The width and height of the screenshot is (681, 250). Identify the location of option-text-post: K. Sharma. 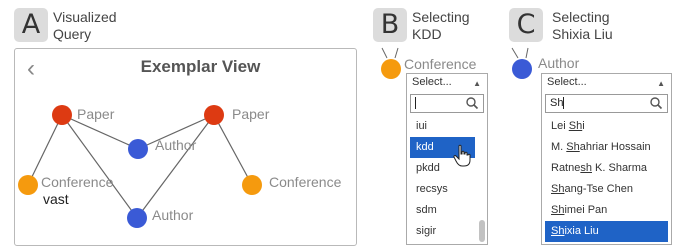
(619, 168).